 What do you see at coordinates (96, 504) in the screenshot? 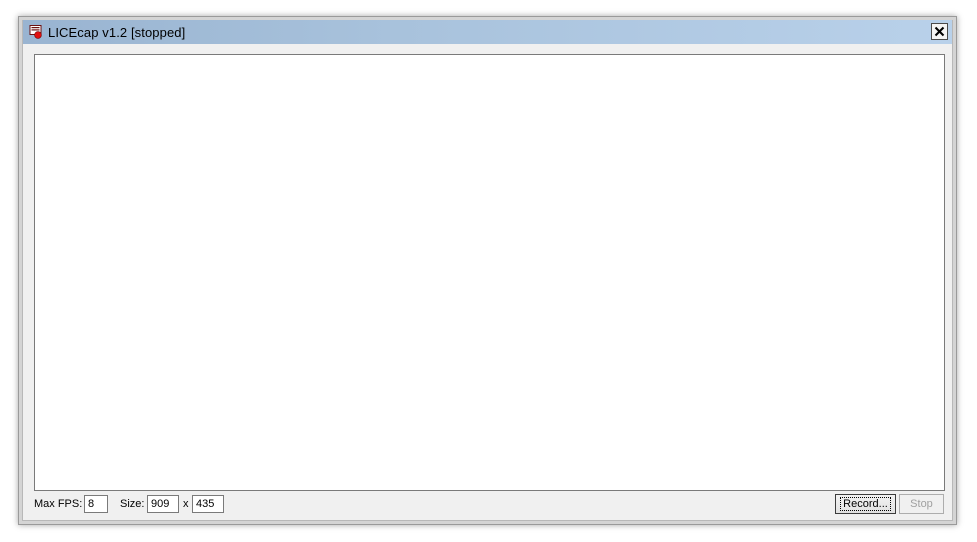
I see `max-fps-input: 8` at bounding box center [96, 504].